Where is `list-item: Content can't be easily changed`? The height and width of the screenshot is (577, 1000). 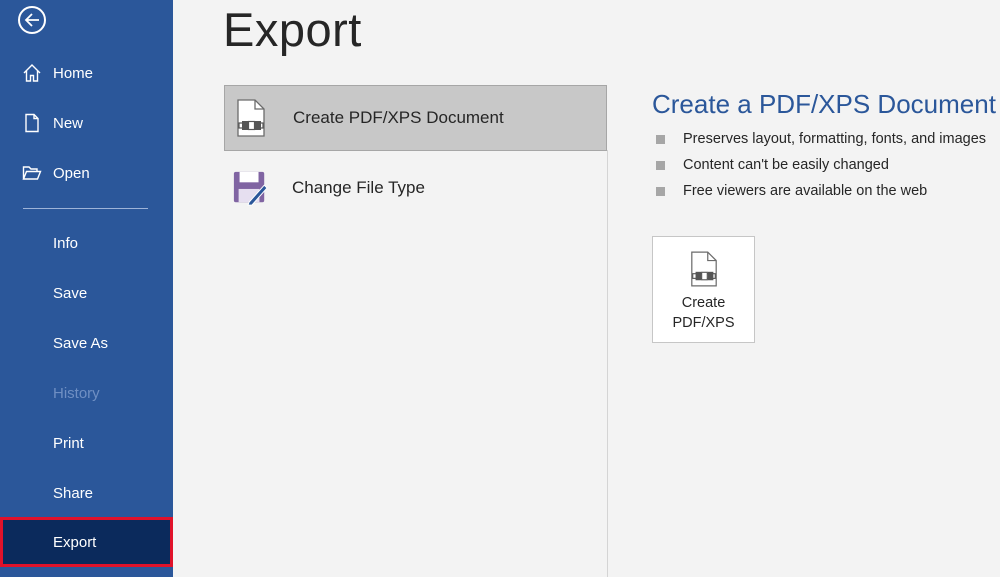 list-item: Content can't be easily changed is located at coordinates (821, 165).